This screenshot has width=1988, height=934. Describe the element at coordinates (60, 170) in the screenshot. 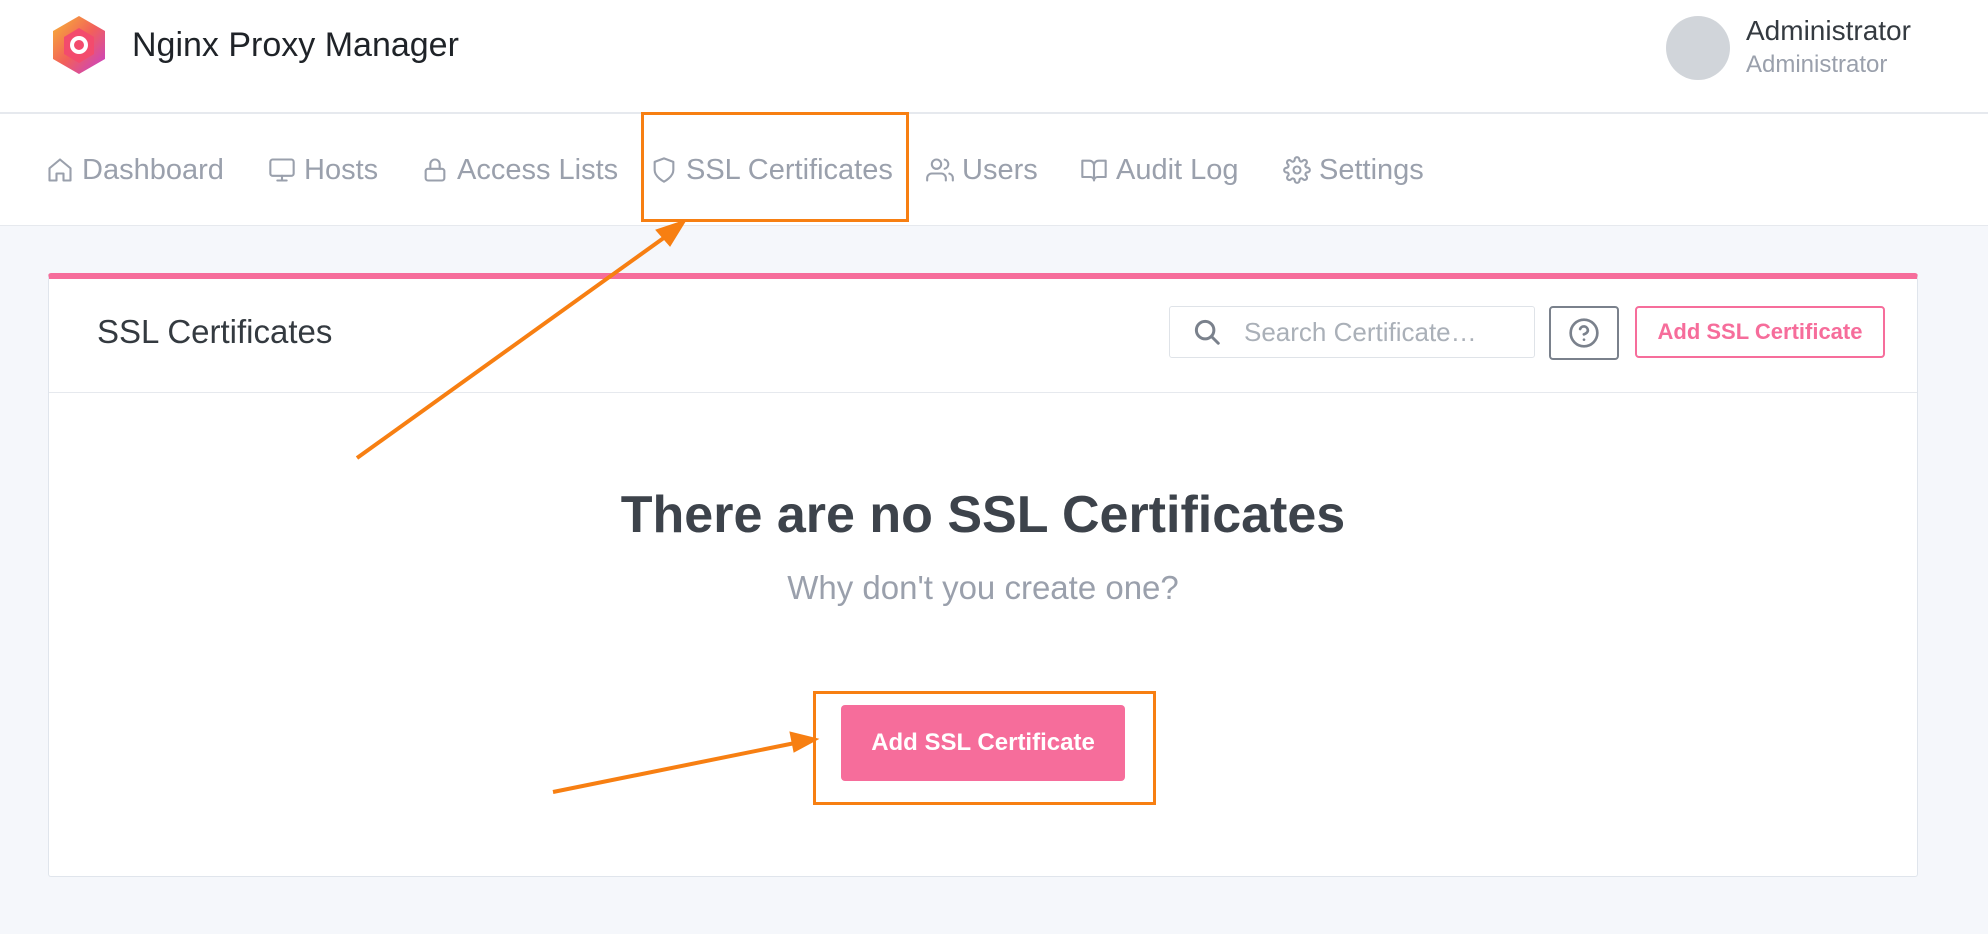

I see `home-icon` at that location.